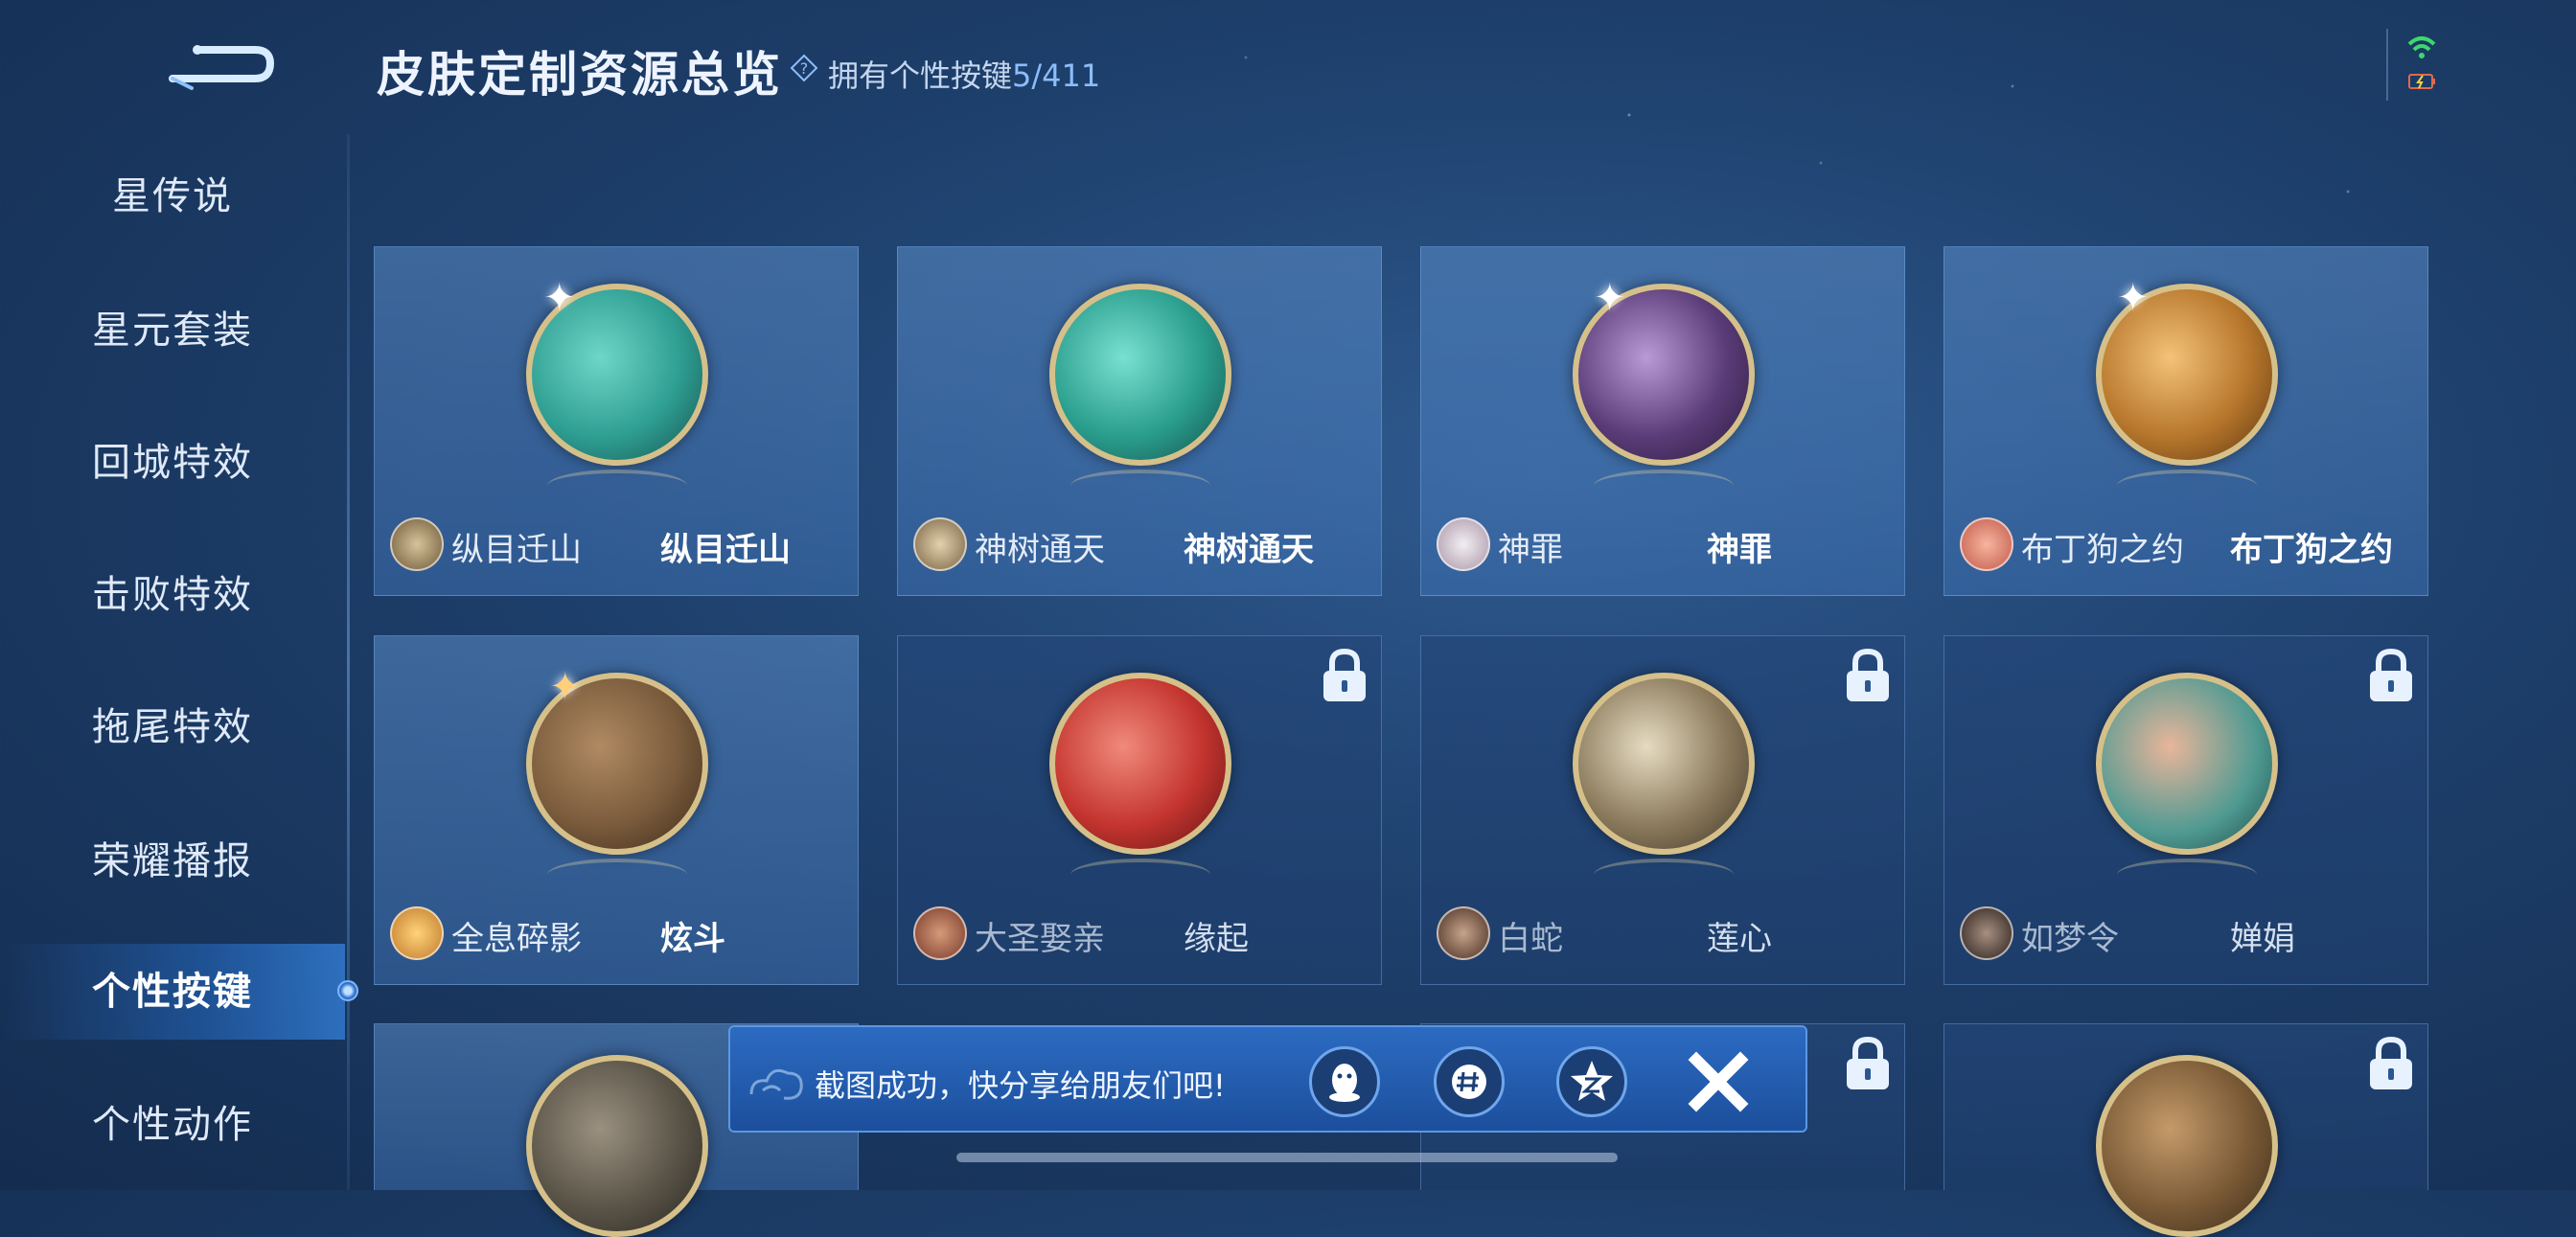 The height and width of the screenshot is (1237, 2576). Describe the element at coordinates (2262, 939) in the screenshot. I see `skin-name: 婵娟` at that location.